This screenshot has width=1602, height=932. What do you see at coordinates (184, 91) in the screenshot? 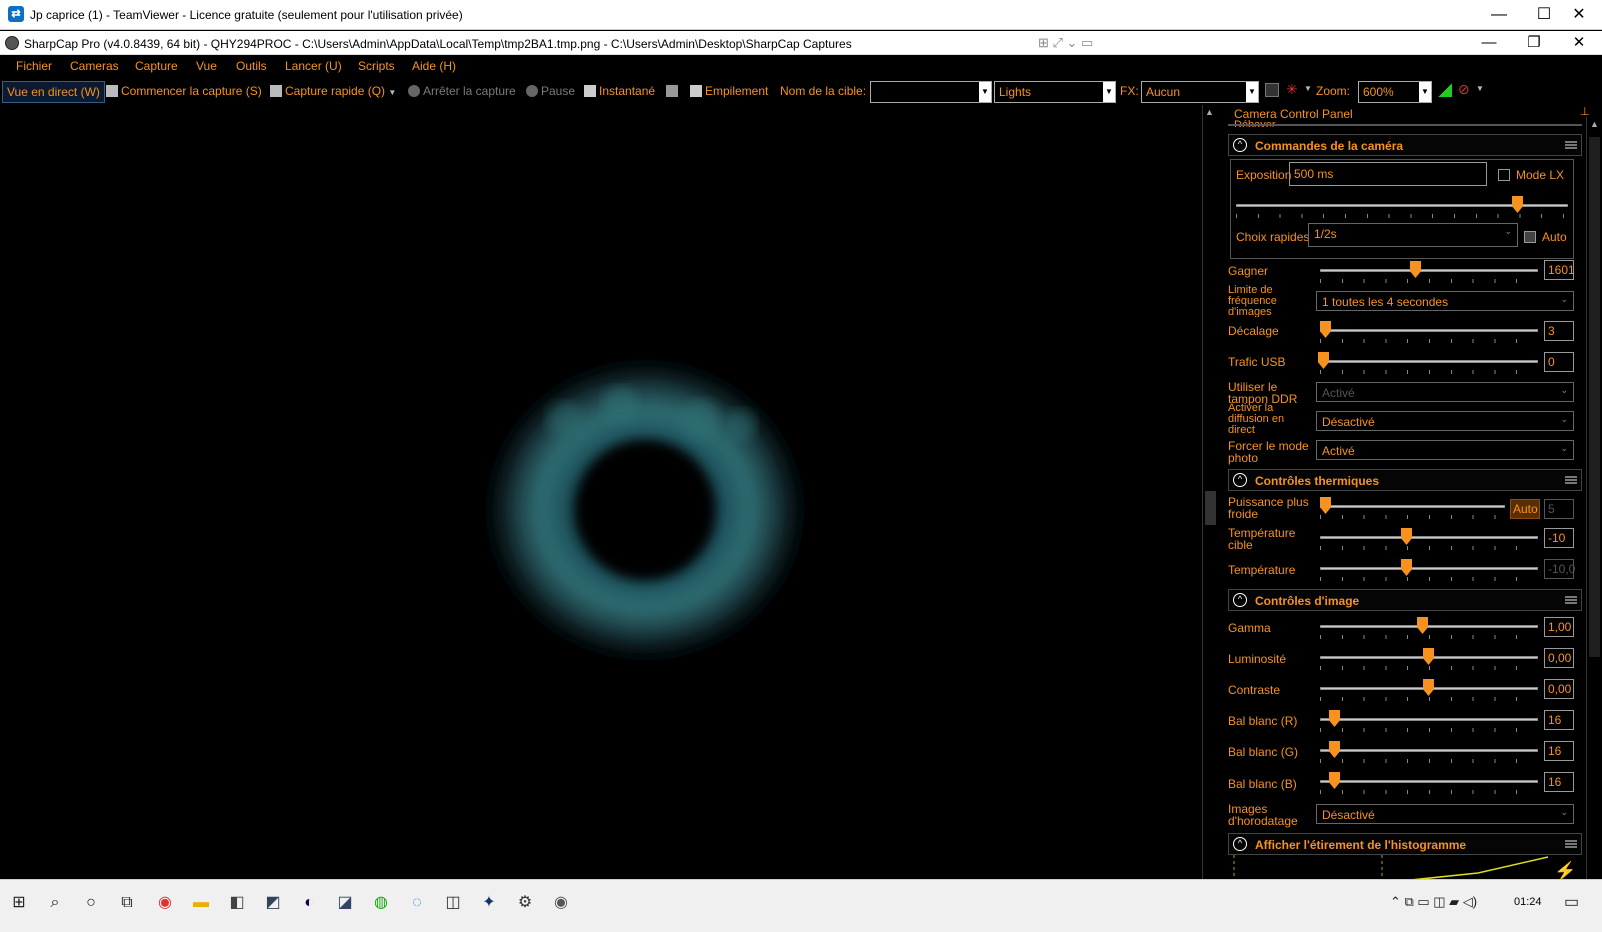
I see `start-capture-button: Commencer la capture (S)` at bounding box center [184, 91].